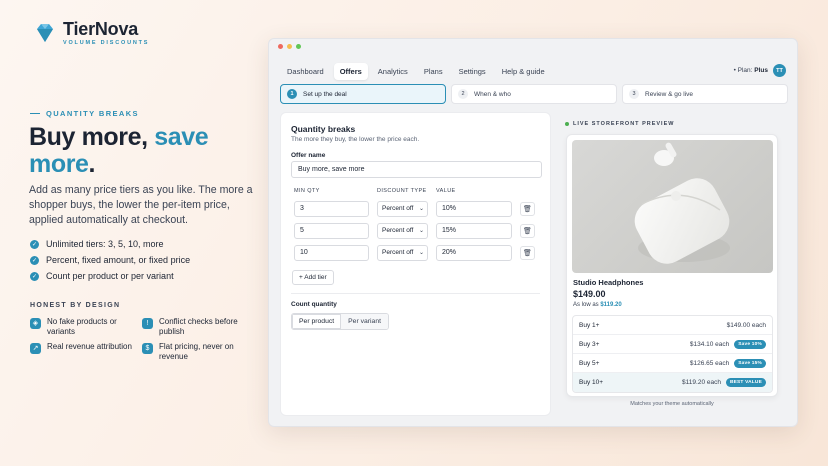 Image resolution: width=828 pixels, height=466 pixels. What do you see at coordinates (608, 282) in the screenshot?
I see `product-name: Studio Headphones` at bounding box center [608, 282].